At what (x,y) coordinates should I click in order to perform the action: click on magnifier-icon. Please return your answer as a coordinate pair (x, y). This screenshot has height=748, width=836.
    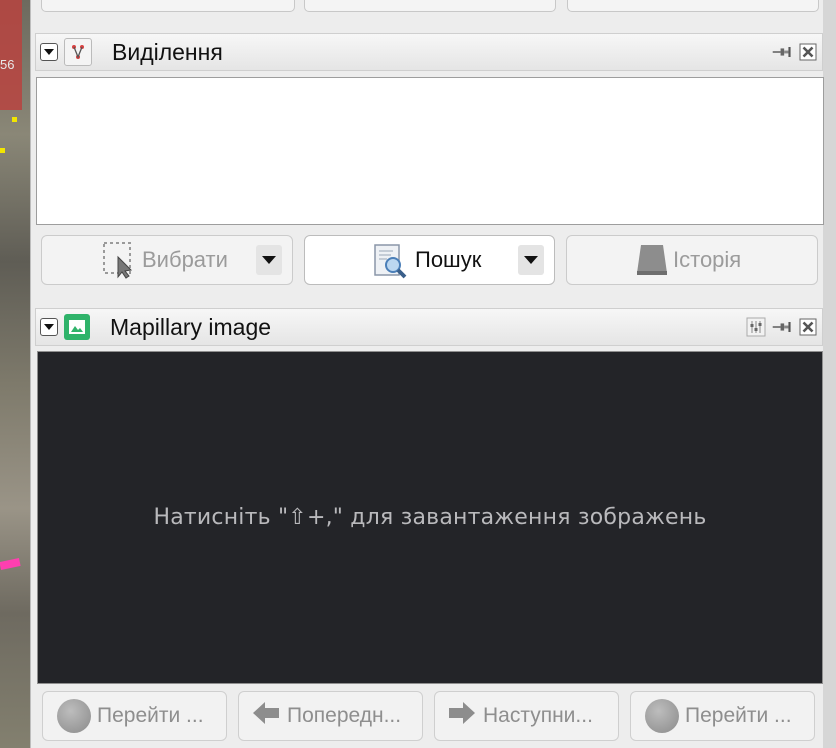
    Looking at the image, I should click on (391, 260).